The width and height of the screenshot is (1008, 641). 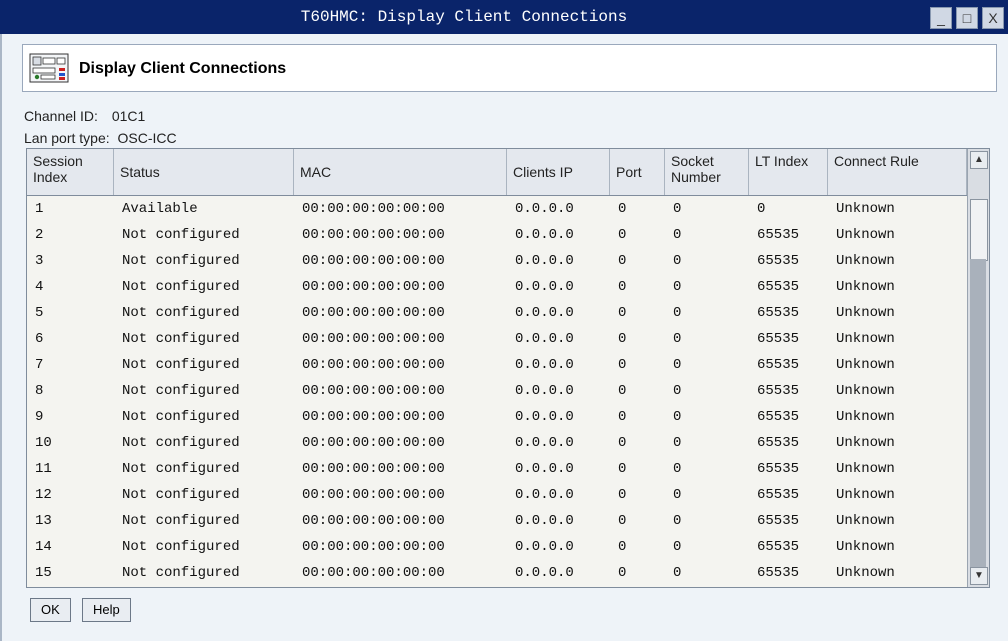 What do you see at coordinates (39, 313) in the screenshot?
I see `table-cell: 5` at bounding box center [39, 313].